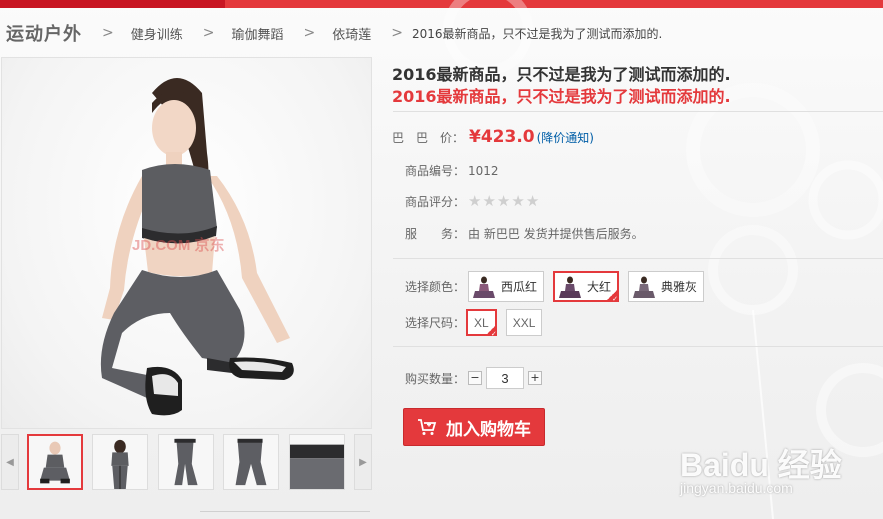 Image resolution: width=883 pixels, height=519 pixels. I want to click on sku-label: 商品编号：, so click(435, 171).